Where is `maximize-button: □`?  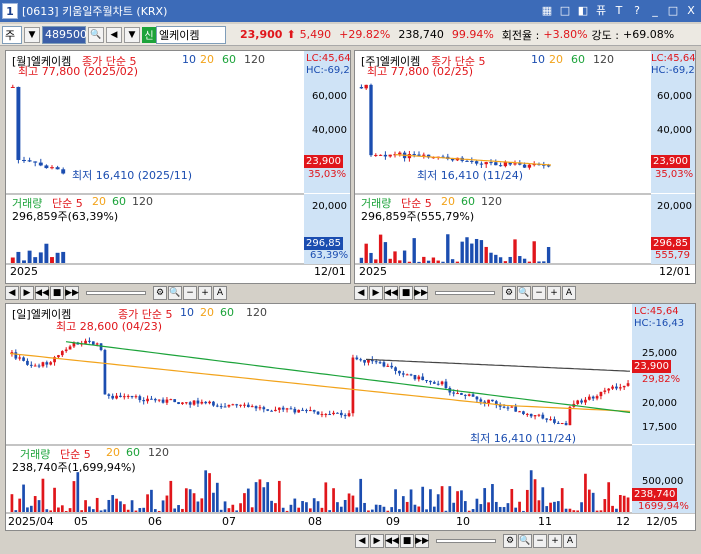
maximize-button: □ is located at coordinates (673, 10).